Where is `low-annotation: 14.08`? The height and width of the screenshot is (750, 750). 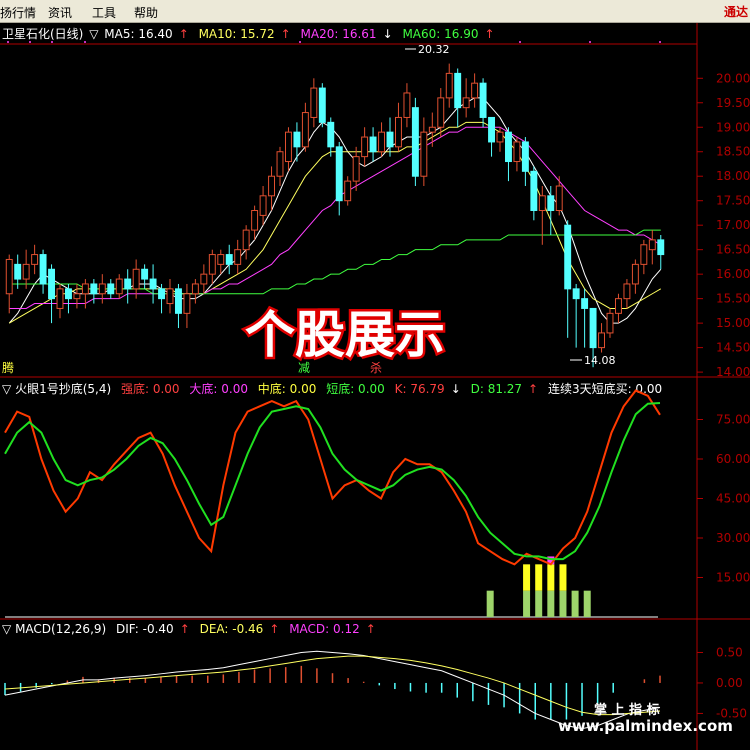 low-annotation: 14.08 is located at coordinates (593, 360).